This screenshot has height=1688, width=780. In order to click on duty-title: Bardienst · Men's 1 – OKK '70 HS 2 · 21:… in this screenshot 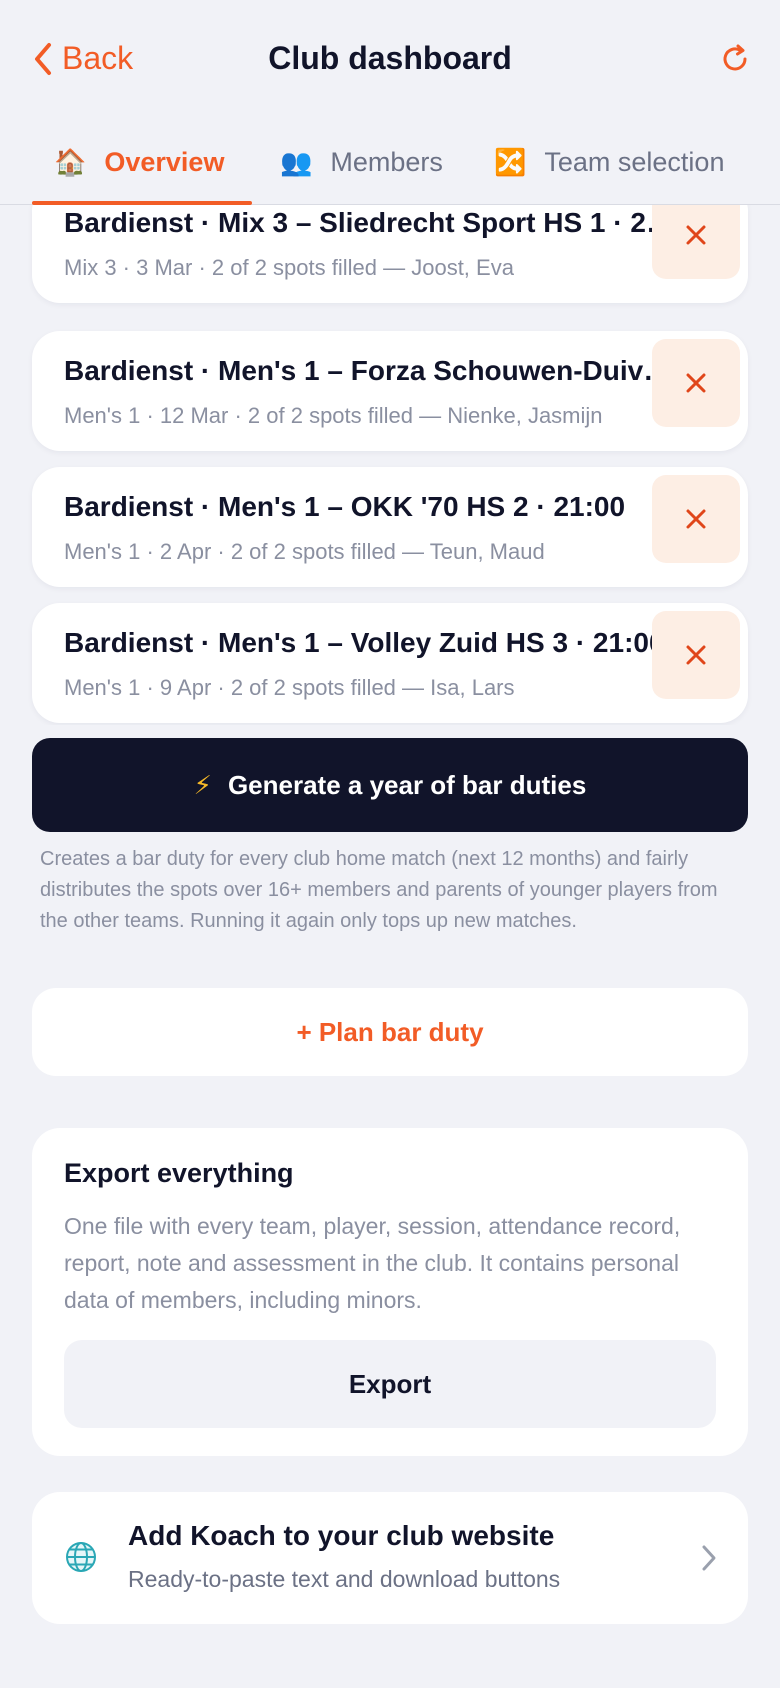, I will do `click(345, 506)`.